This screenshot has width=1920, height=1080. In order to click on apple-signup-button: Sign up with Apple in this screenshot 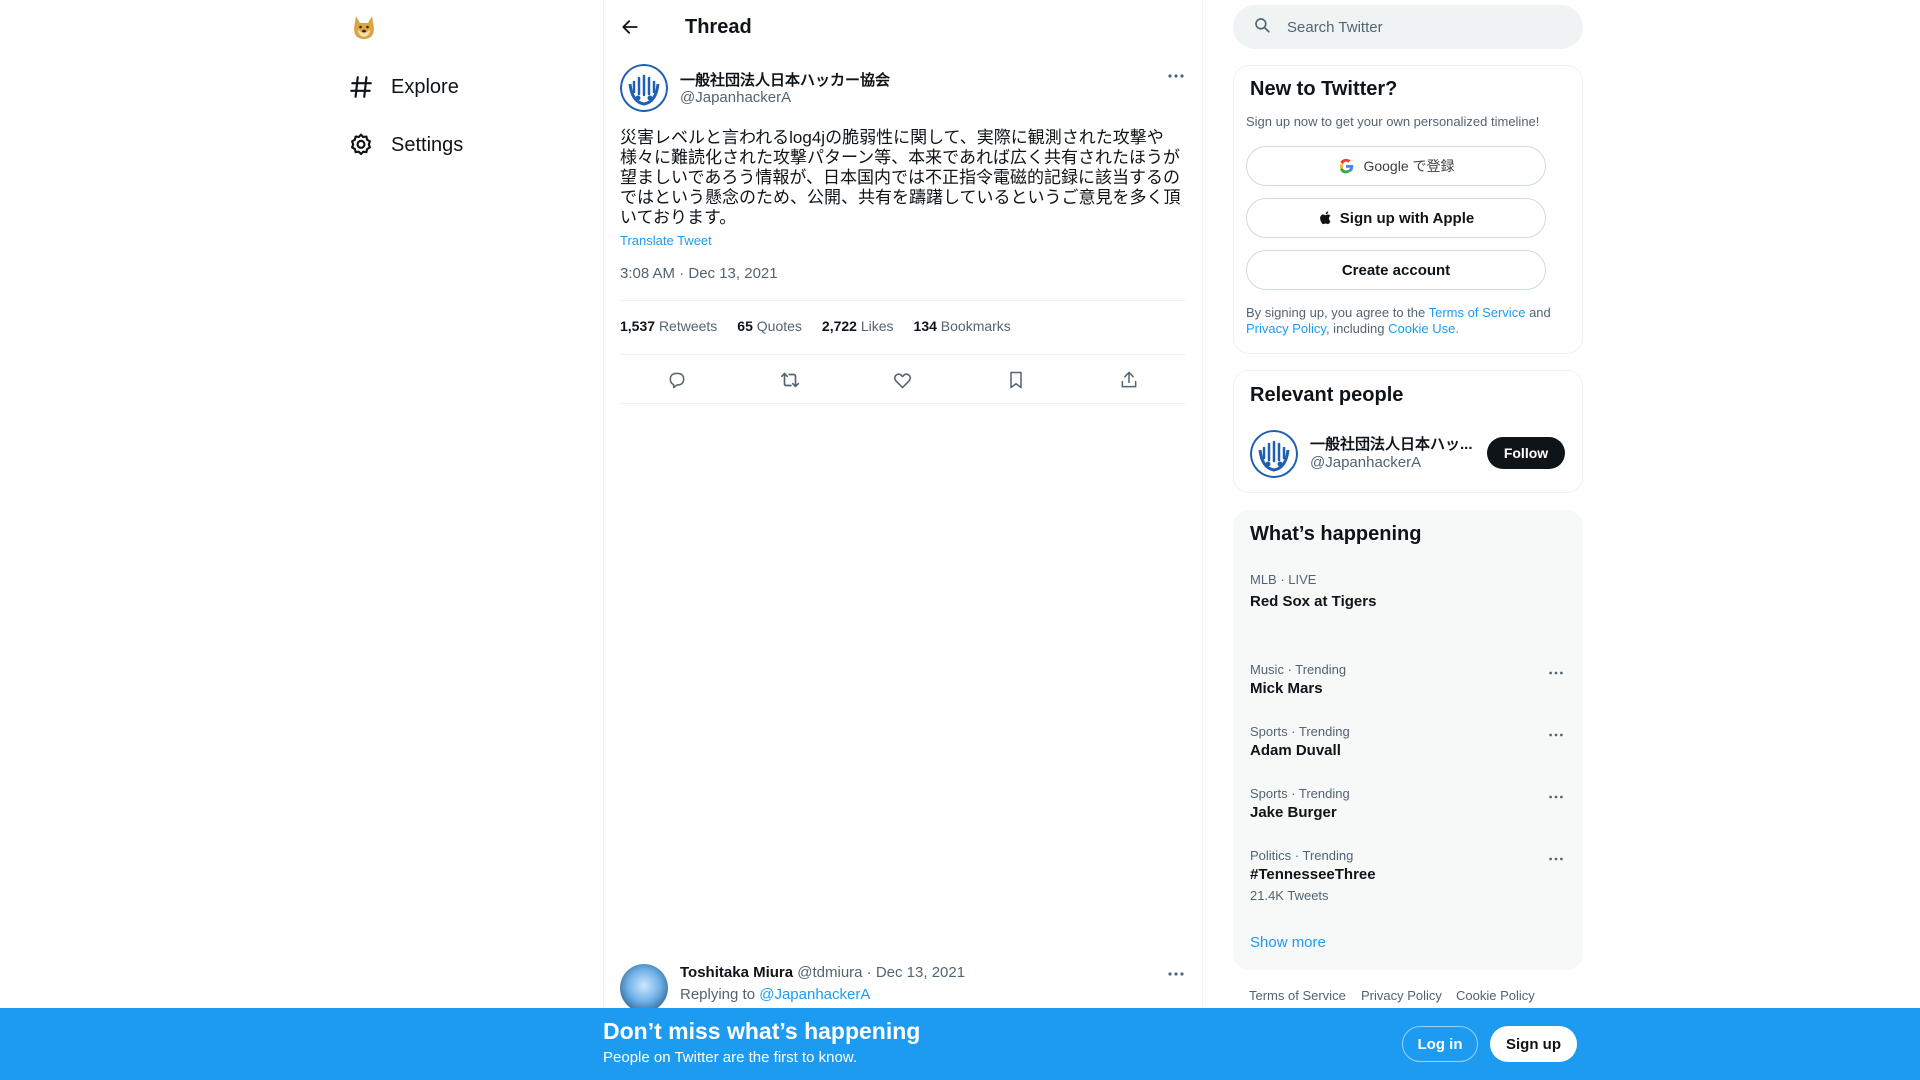, I will do `click(1396, 218)`.